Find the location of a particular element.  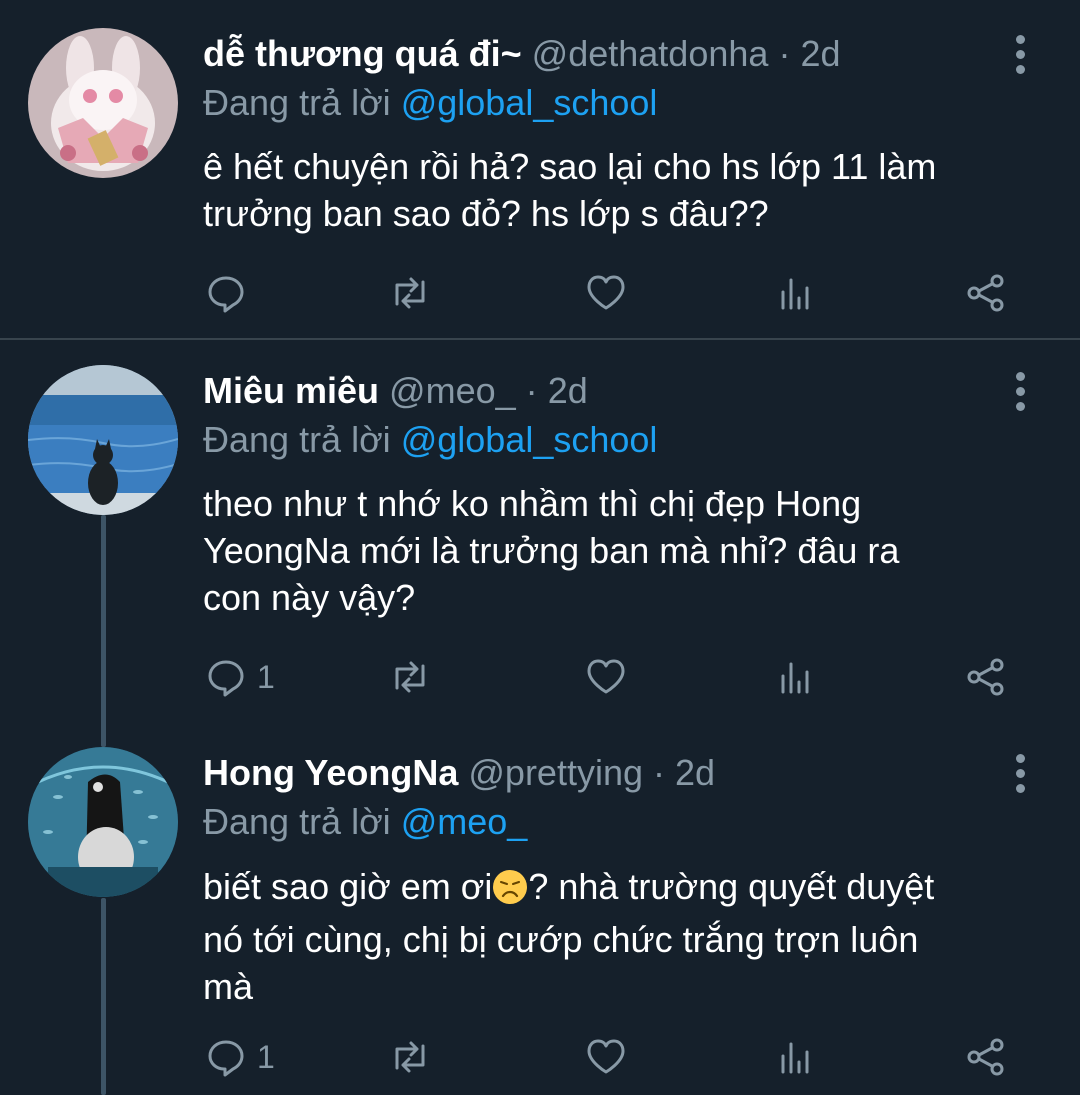

reply-button is located at coordinates (230, 293).